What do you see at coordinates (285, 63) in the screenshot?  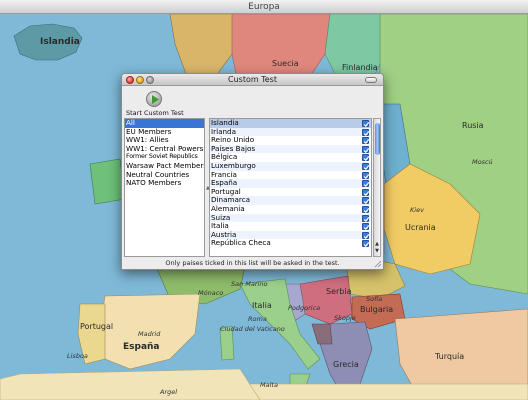 I see `map-label-suecia: Suecia` at bounding box center [285, 63].